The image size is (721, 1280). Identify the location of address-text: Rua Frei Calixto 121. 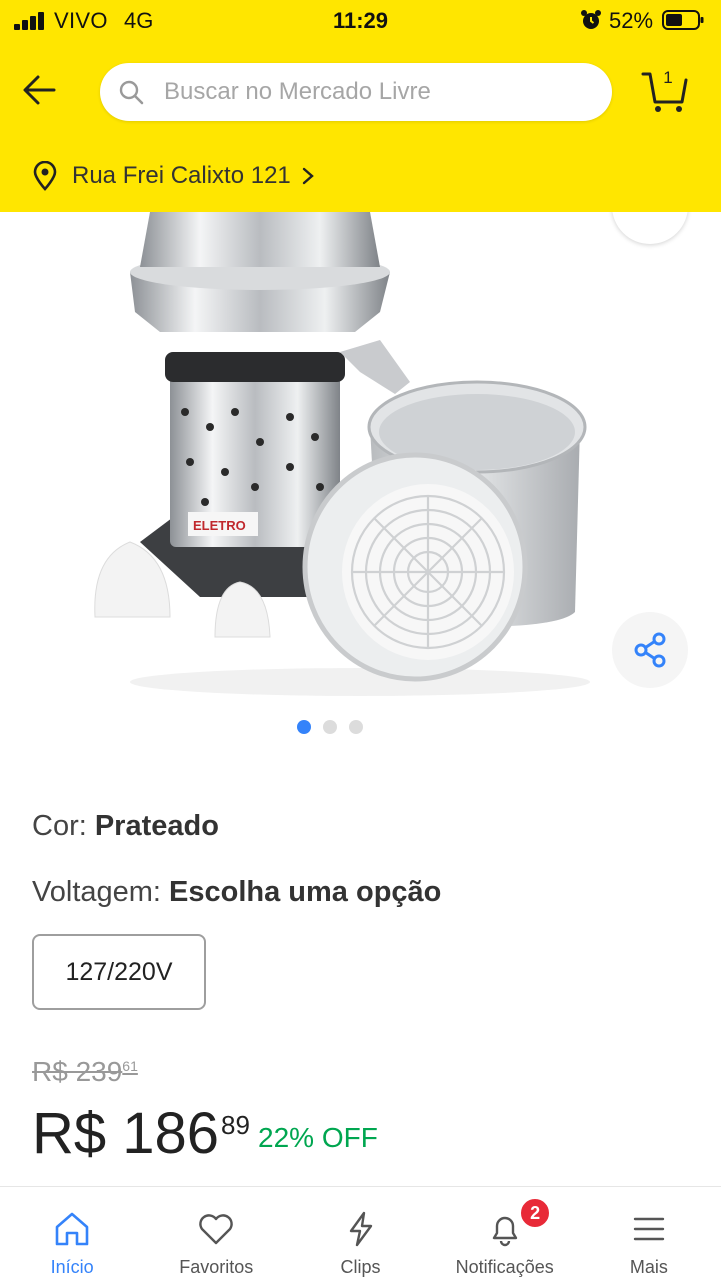
(181, 175).